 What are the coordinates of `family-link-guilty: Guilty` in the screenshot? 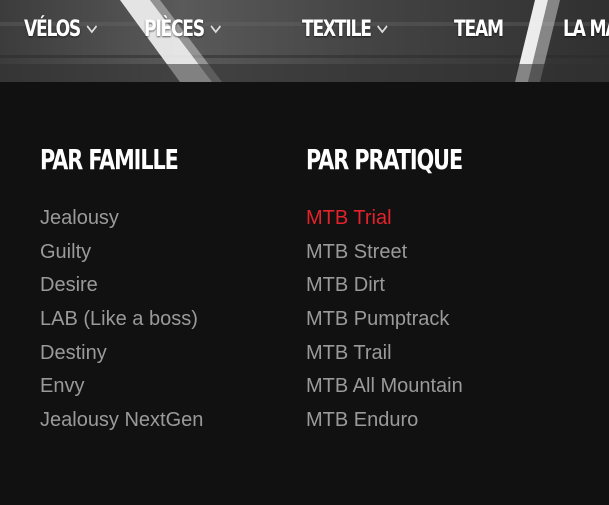 It's located at (133, 253).